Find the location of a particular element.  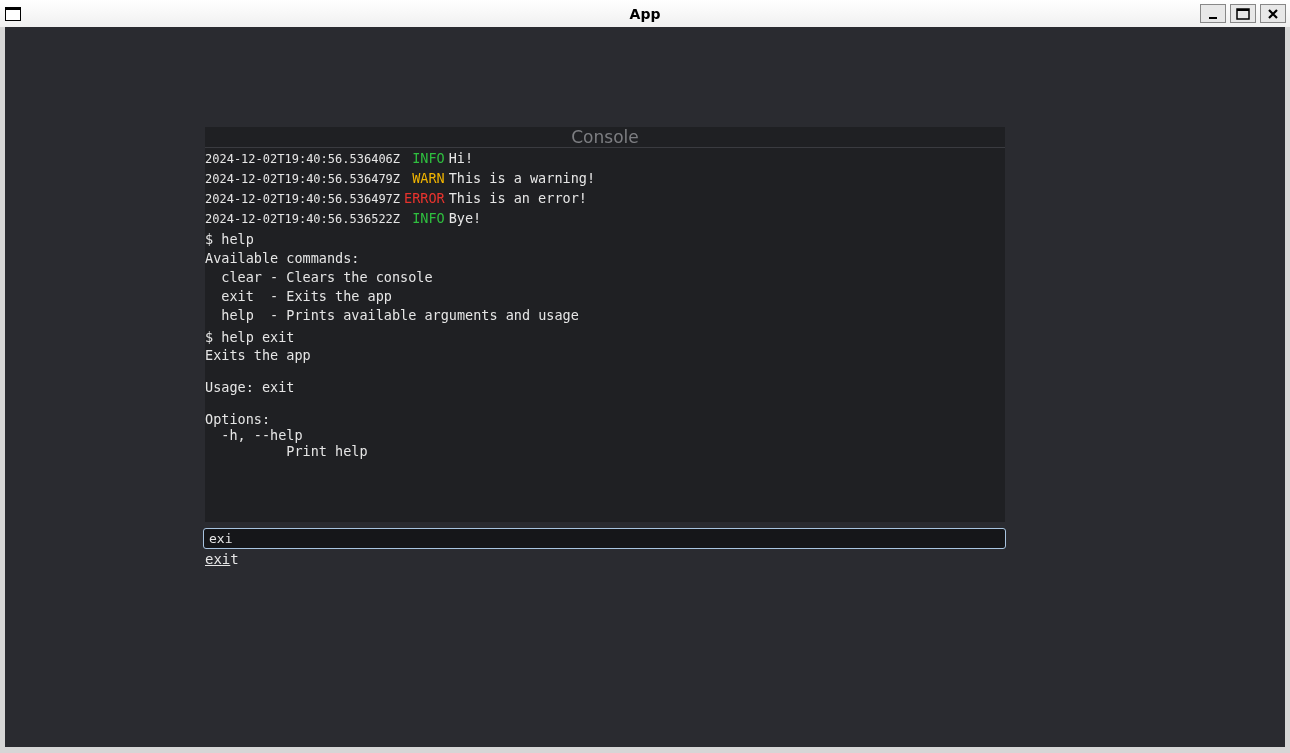

log-timestamp: 2024-12-02T19:40:56.536406Z is located at coordinates (303, 159).